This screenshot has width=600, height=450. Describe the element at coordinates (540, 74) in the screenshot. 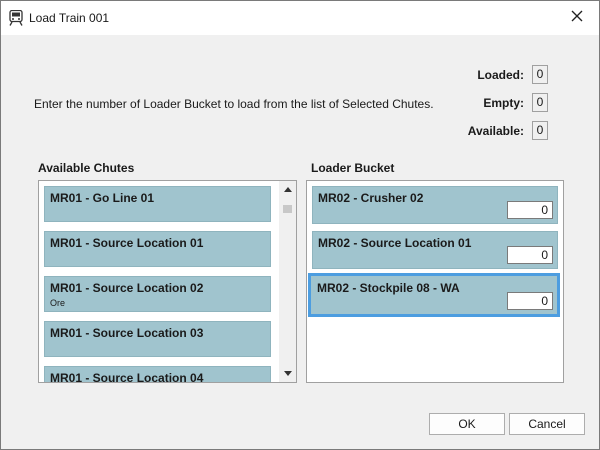

I see `loaded-value: 0` at that location.